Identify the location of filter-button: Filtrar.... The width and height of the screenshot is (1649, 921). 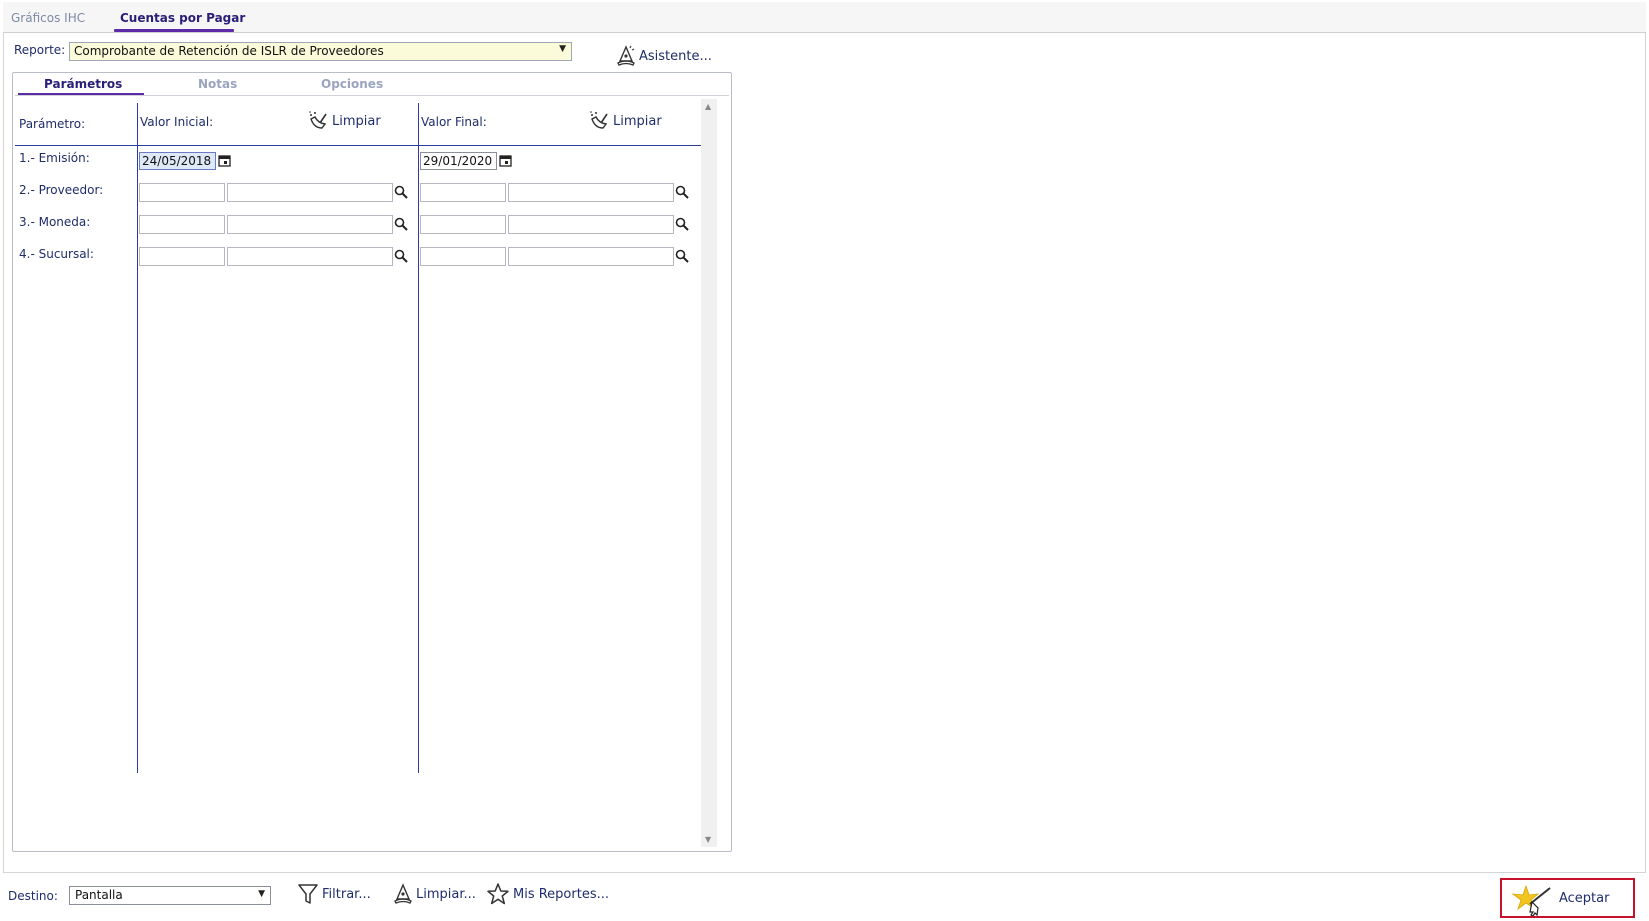
(334, 894).